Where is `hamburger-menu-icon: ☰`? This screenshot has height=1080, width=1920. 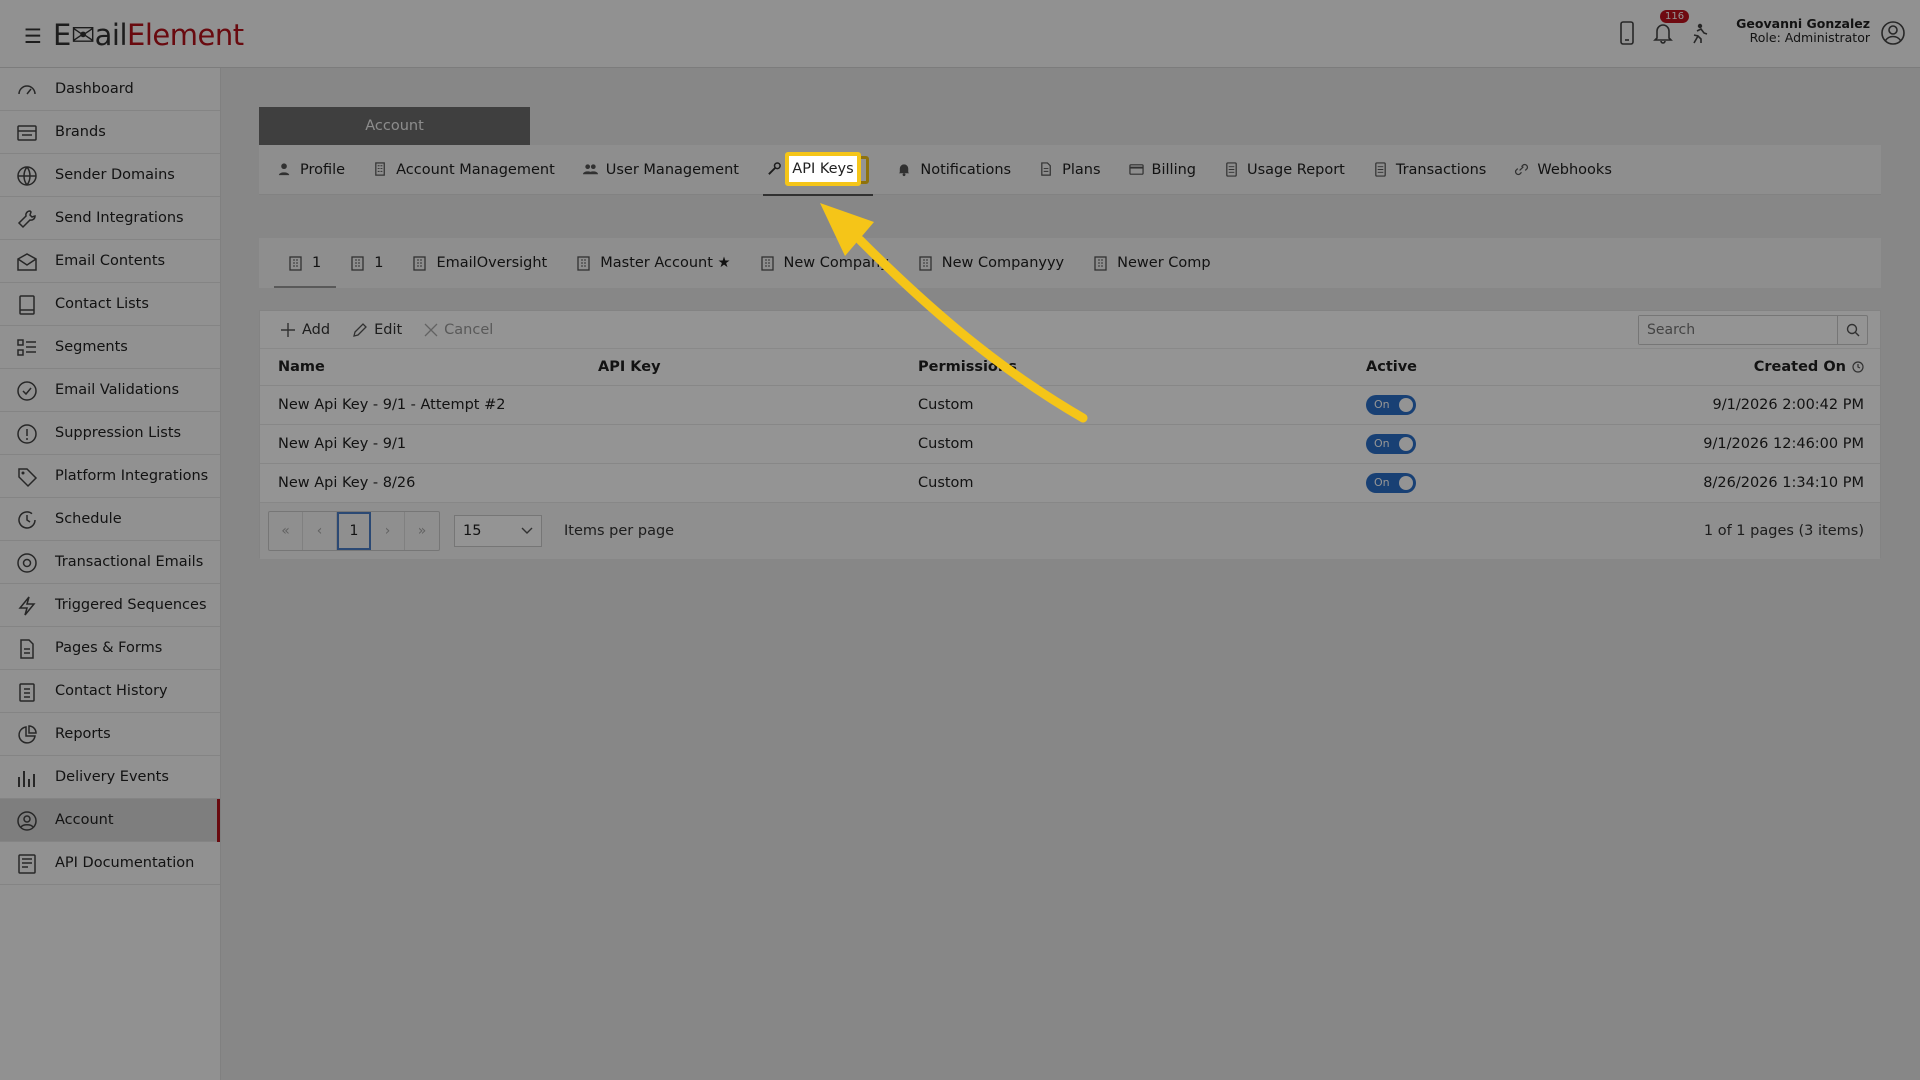
hamburger-menu-icon: ☰ is located at coordinates (33, 36).